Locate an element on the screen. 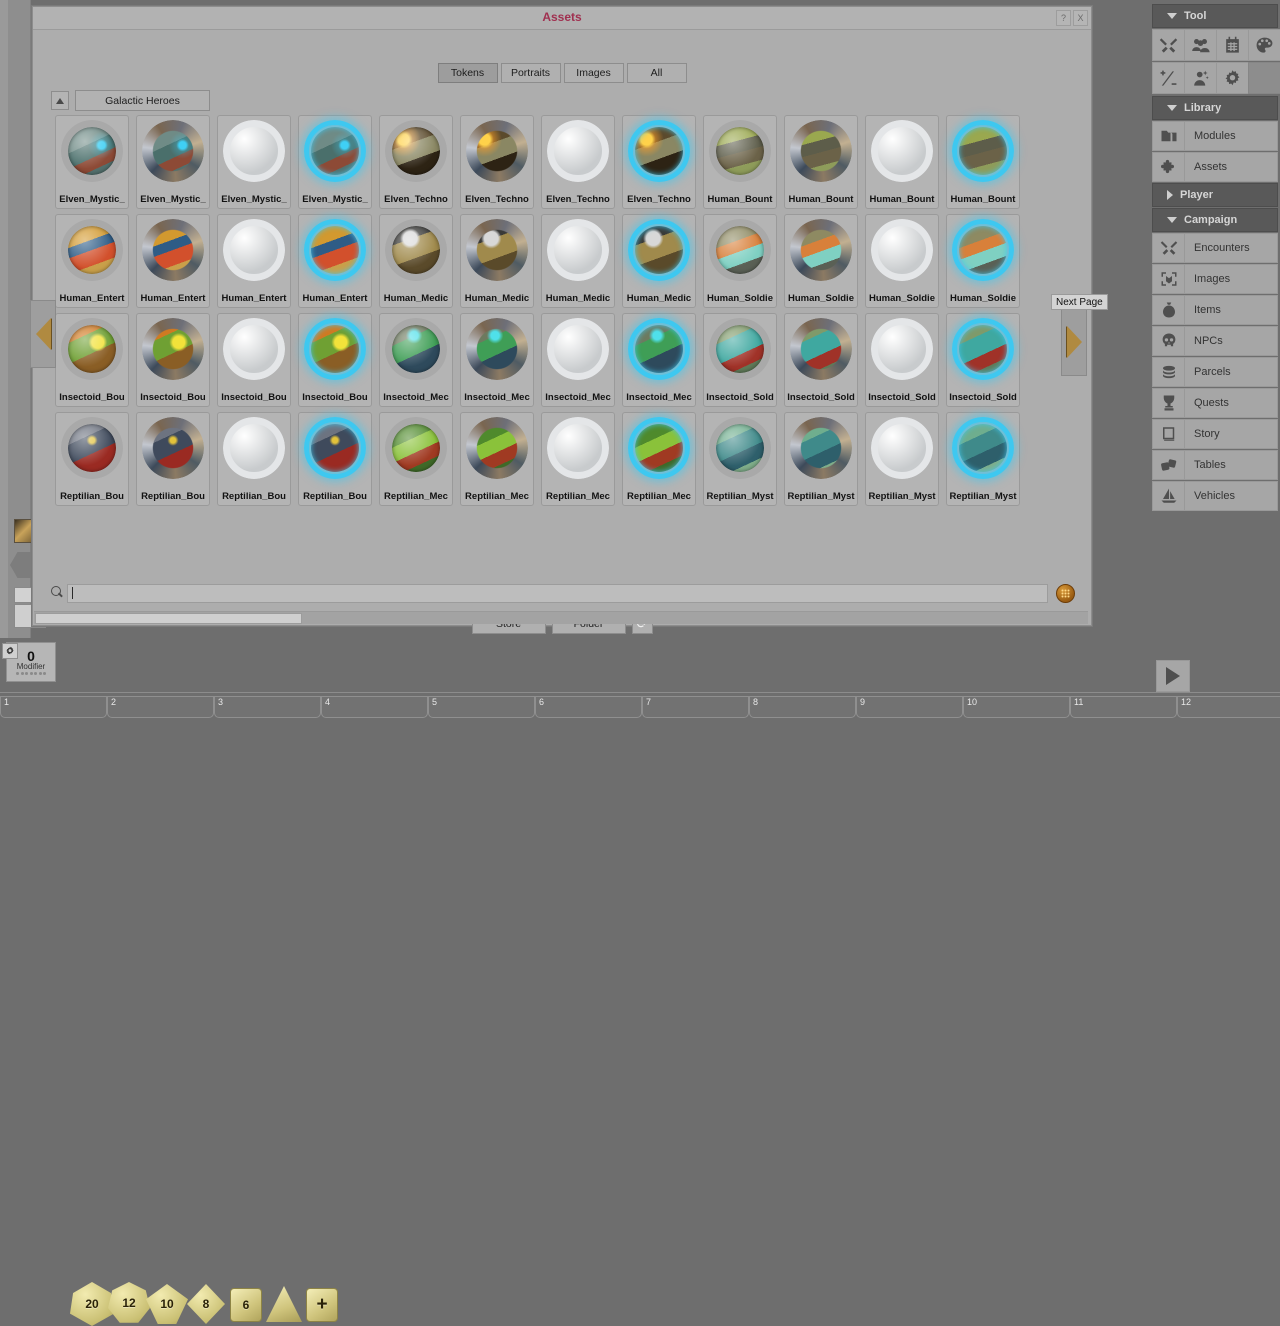  add-die-button: + is located at coordinates (322, 1305).